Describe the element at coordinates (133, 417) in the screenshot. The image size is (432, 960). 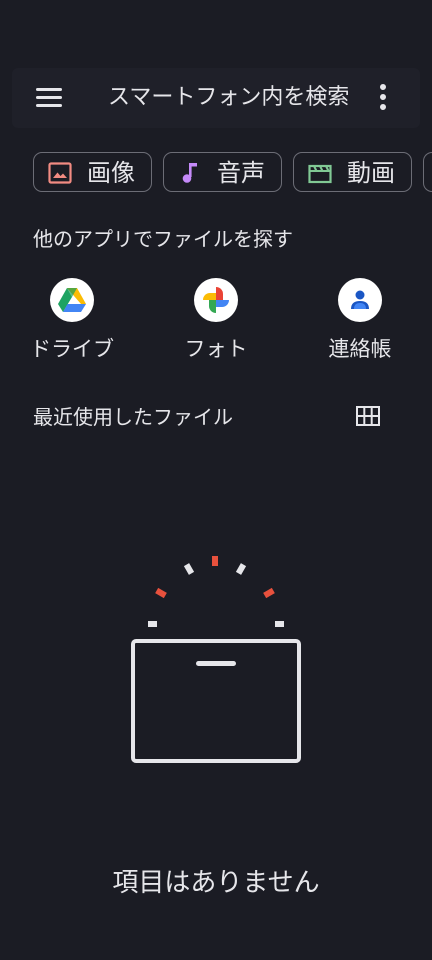
I see `recent-files-title: 最近使用したファイル` at that location.